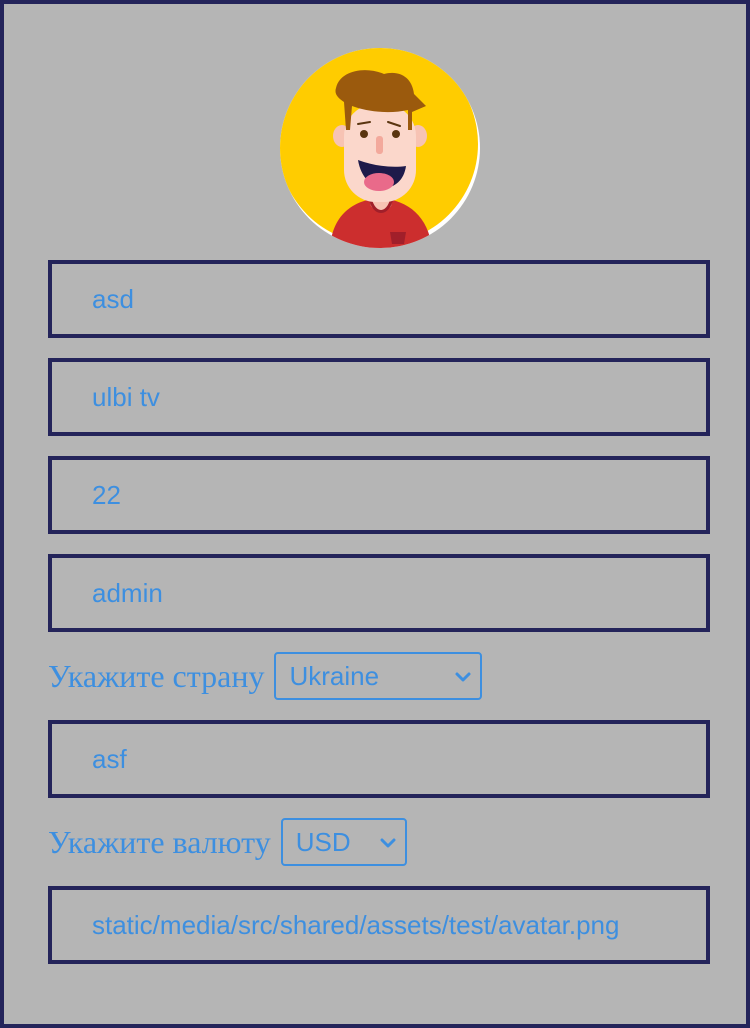 This screenshot has width=750, height=1028. Describe the element at coordinates (265, 676) in the screenshot. I see `country-select-row: Укажите страну Ukraine` at that location.